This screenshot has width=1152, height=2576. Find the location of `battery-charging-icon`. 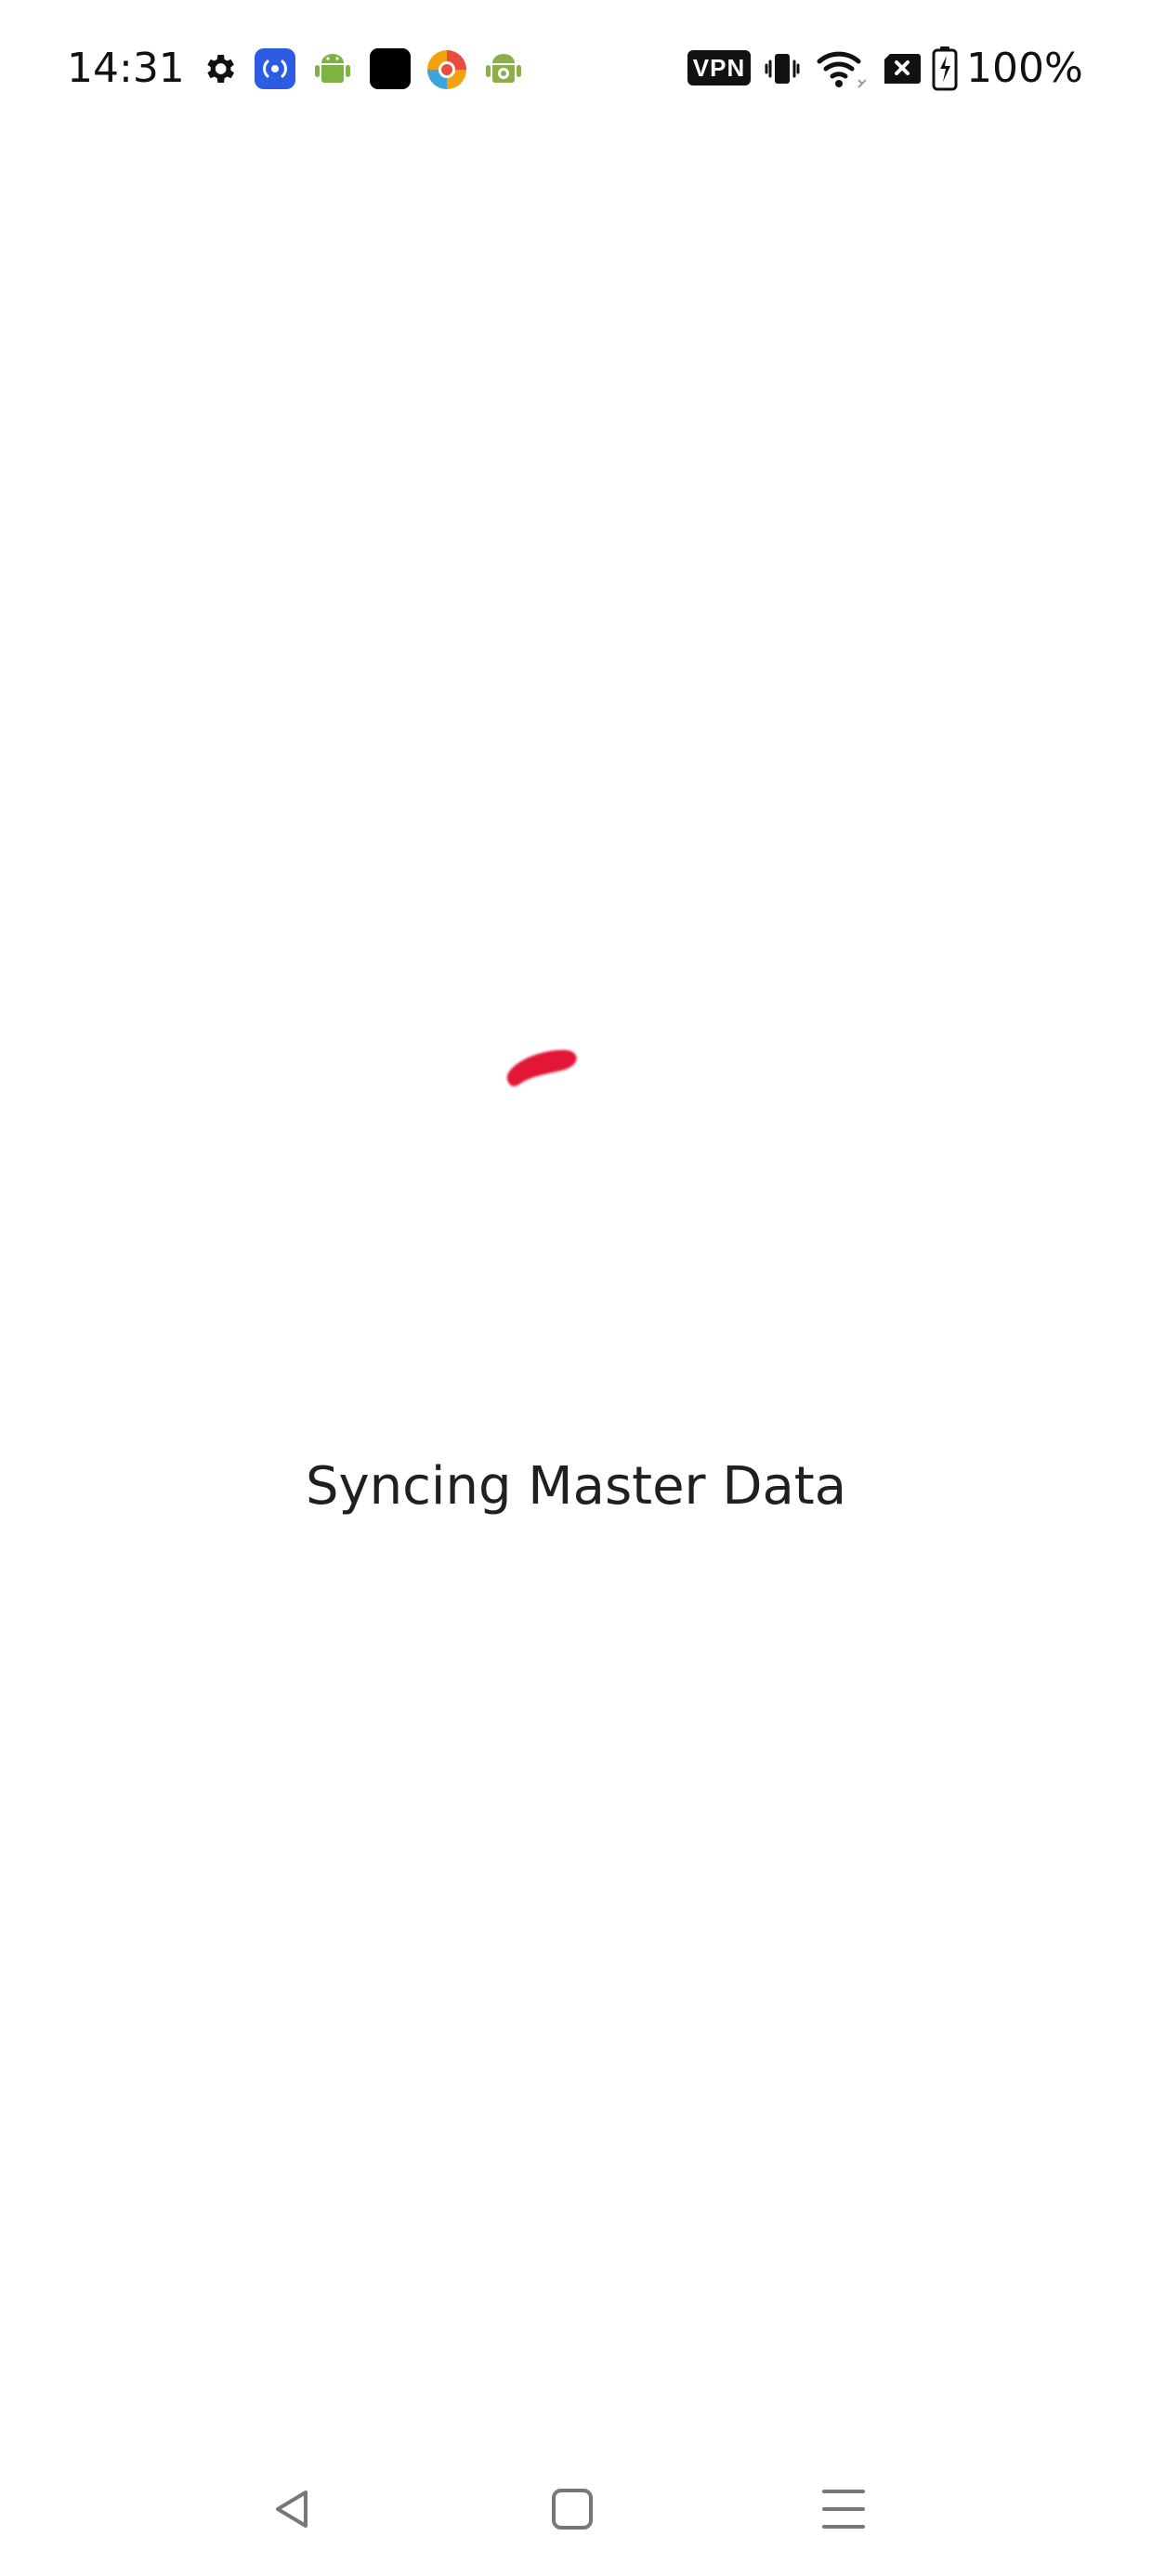

battery-charging-icon is located at coordinates (945, 70).